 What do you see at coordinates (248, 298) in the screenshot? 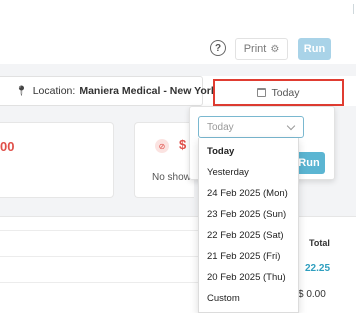
I see `menu-item-custom: Custom` at bounding box center [248, 298].